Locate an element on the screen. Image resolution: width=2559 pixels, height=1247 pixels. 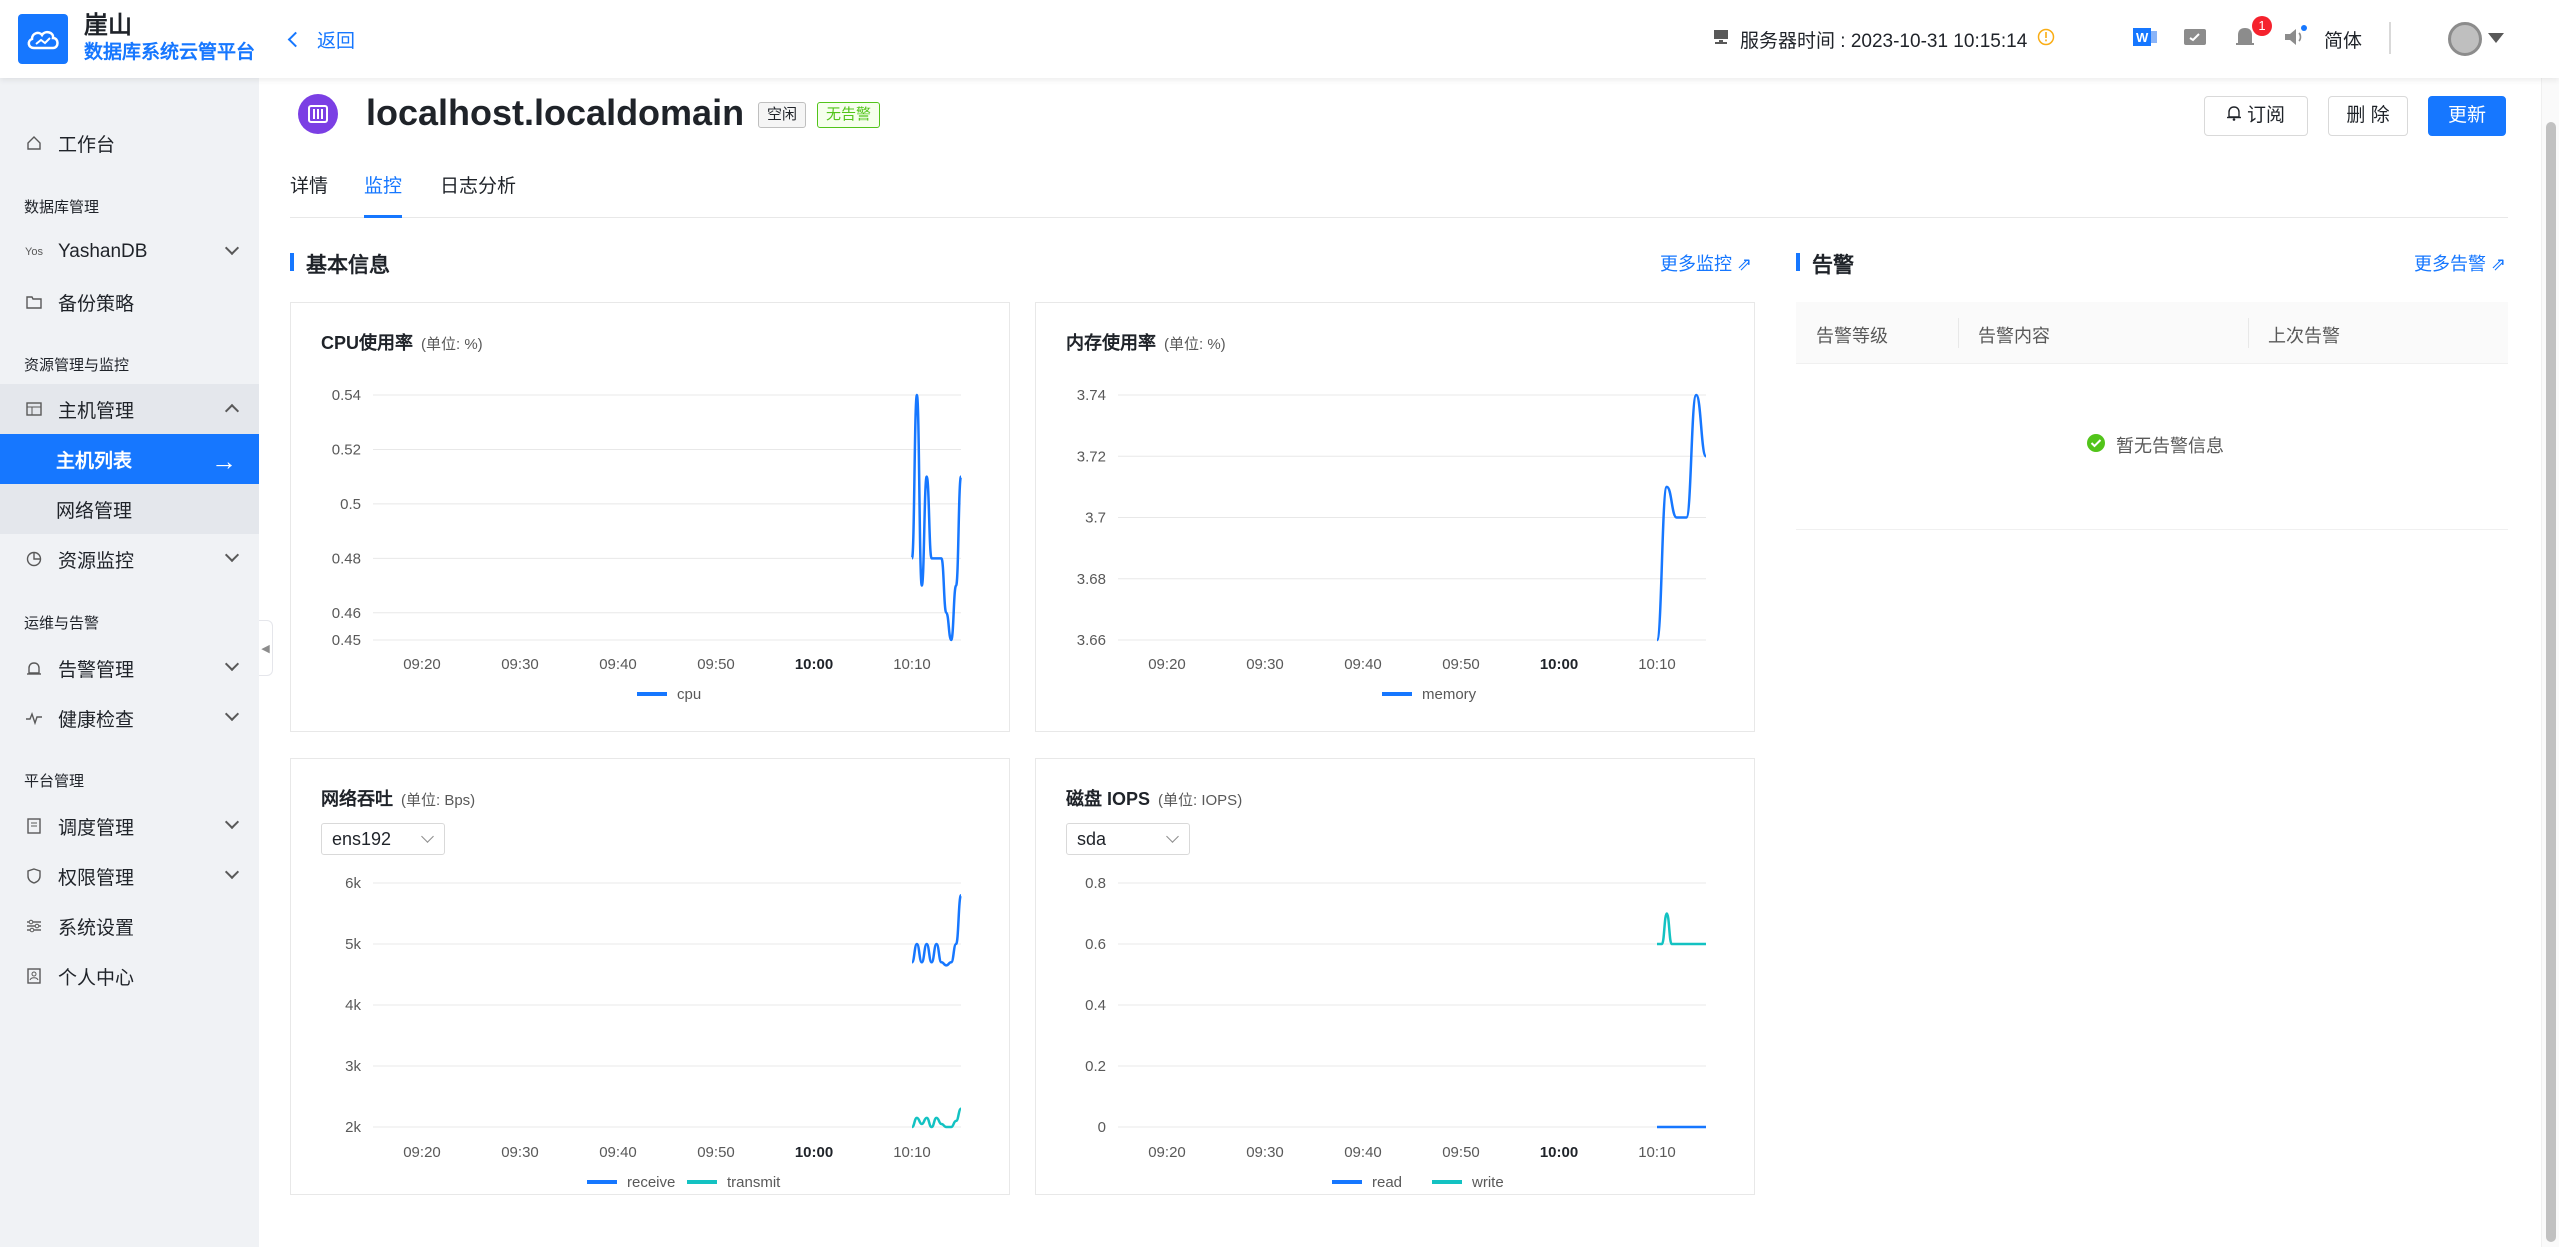
x-tick-label: 09:30 is located at coordinates (1265, 1152).